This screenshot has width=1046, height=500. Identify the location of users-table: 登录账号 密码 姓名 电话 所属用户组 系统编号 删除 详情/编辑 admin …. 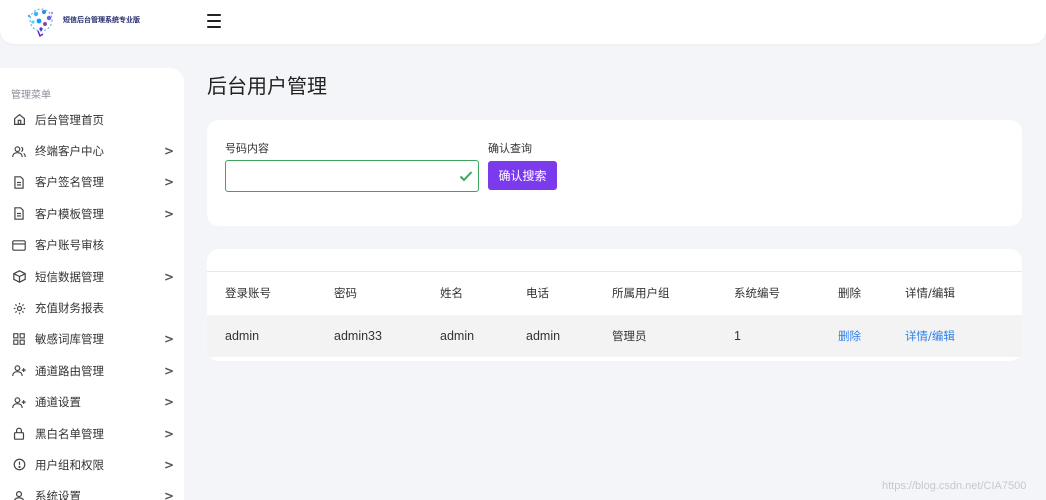
(614, 314).